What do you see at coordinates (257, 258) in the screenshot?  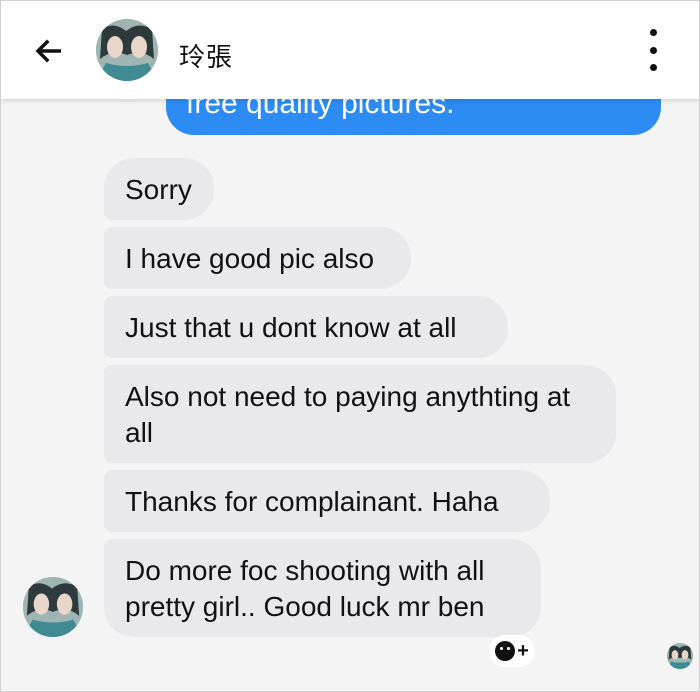 I see `incoming-message-bubble: I have good pic also` at bounding box center [257, 258].